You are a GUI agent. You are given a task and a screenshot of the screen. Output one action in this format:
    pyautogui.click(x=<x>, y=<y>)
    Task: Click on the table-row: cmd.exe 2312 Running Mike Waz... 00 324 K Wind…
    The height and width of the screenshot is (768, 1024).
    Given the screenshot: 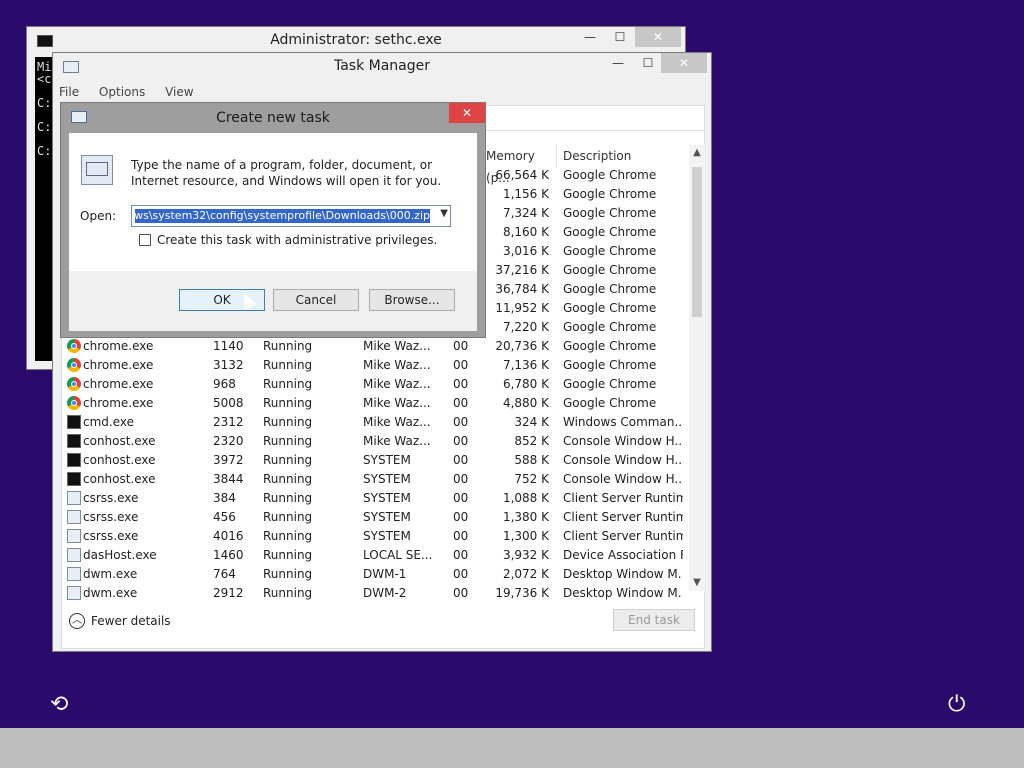 What is the action you would take?
    pyautogui.click(x=368, y=422)
    